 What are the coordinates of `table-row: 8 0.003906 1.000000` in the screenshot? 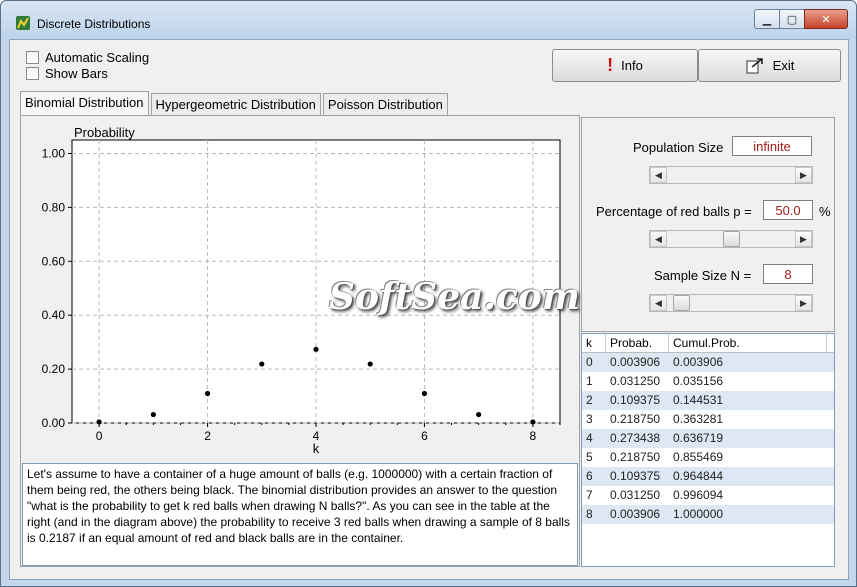 It's located at (708, 514).